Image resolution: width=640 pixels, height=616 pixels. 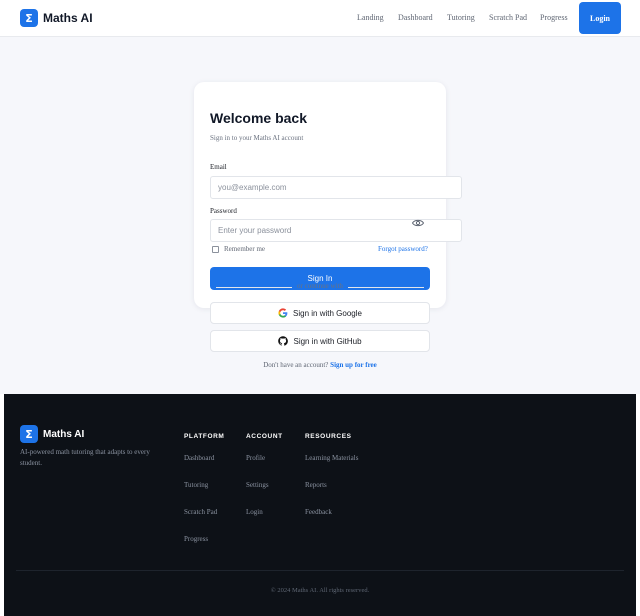 What do you see at coordinates (316, 485) in the screenshot?
I see `footer-link-reports: Reports` at bounding box center [316, 485].